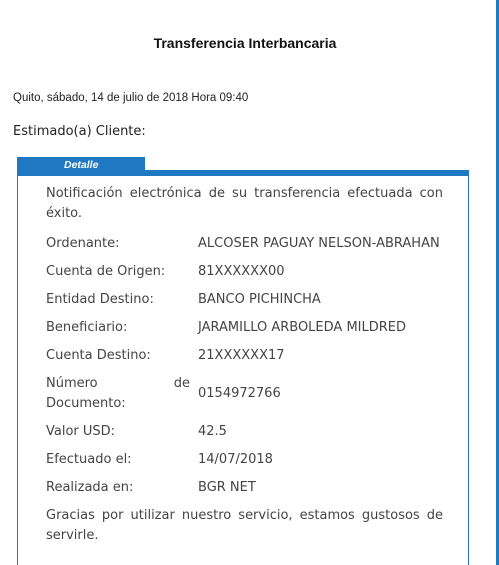 The width and height of the screenshot is (499, 565). Describe the element at coordinates (239, 393) in the screenshot. I see `value-numero-documento: 0154972766` at that location.